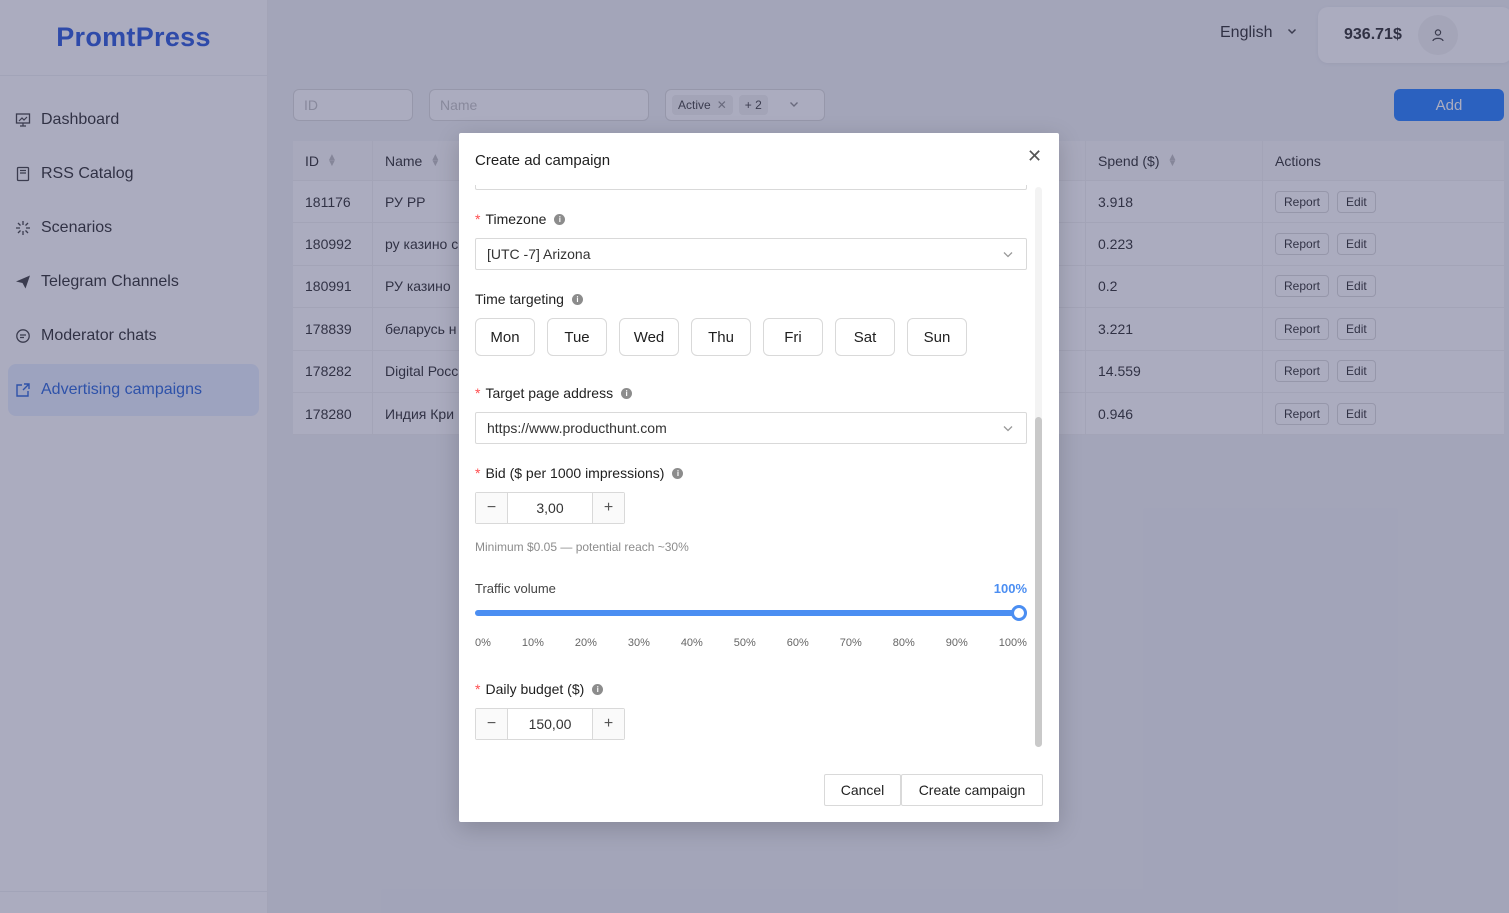 This screenshot has width=1509, height=913. I want to click on day-mon-button: Mon, so click(505, 337).